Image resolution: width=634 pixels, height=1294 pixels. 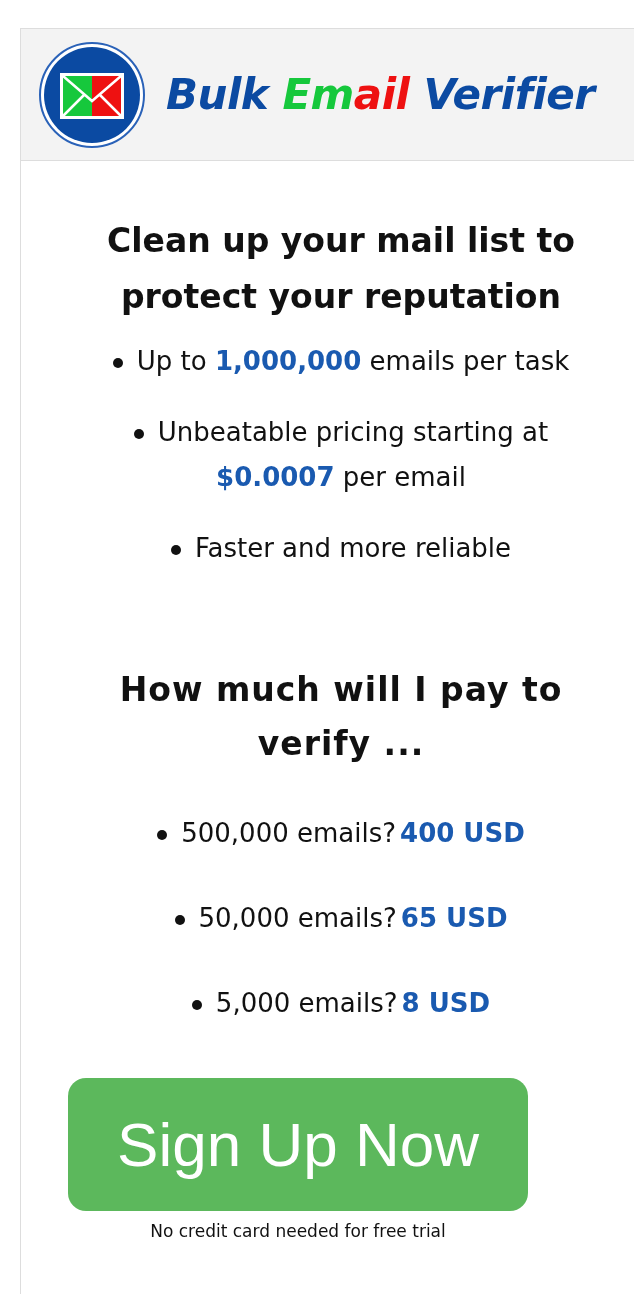 I want to click on brand-name: Bulk Email Verifier, so click(x=380, y=94).